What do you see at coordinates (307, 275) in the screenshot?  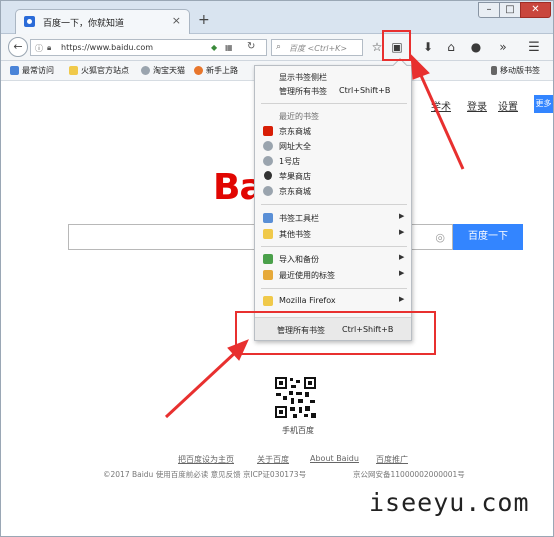 I see `menu-item-label: 最近使用的标签` at bounding box center [307, 275].